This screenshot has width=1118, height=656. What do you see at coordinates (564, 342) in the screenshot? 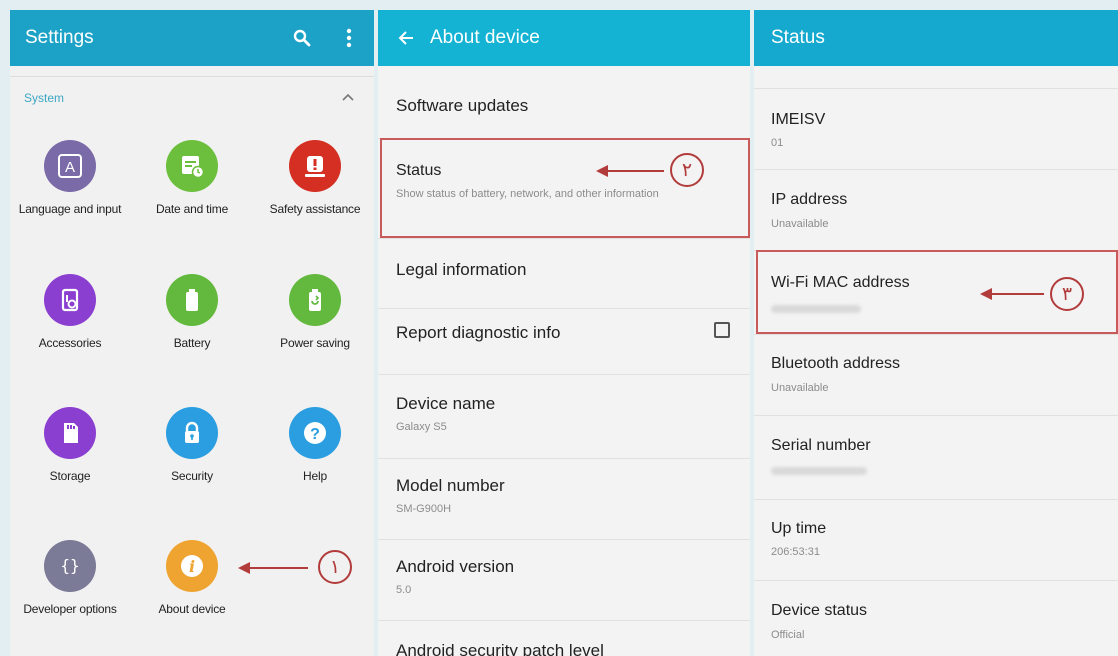
I see `row-report-diagnostic-info: Report diagnostic info` at bounding box center [564, 342].